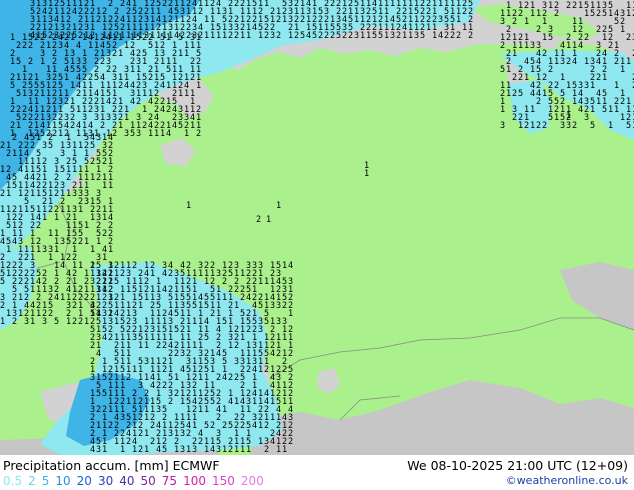 The width and height of the screenshot is (634, 490). I want to click on legend-level: 10, so click(63, 481).